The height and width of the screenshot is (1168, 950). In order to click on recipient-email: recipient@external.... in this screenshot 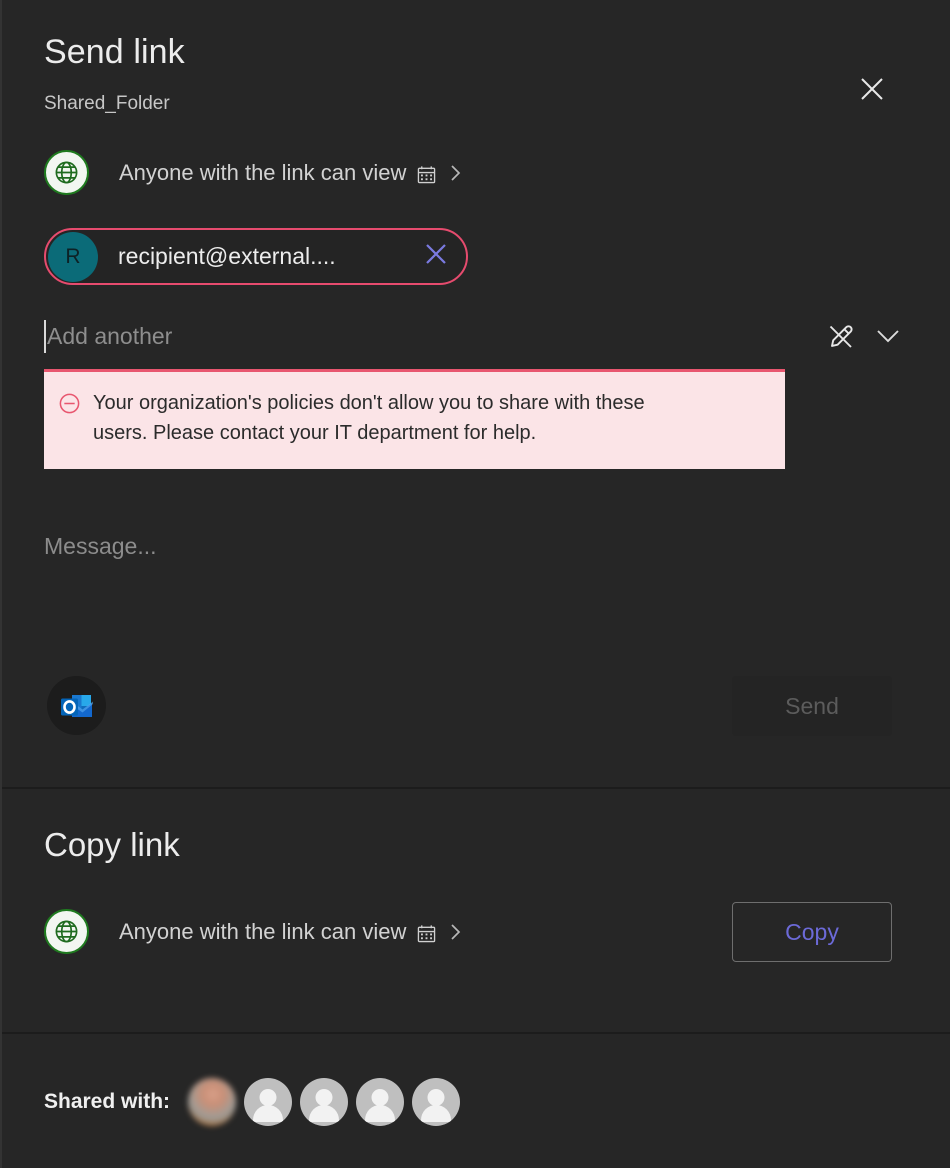, I will do `click(227, 256)`.